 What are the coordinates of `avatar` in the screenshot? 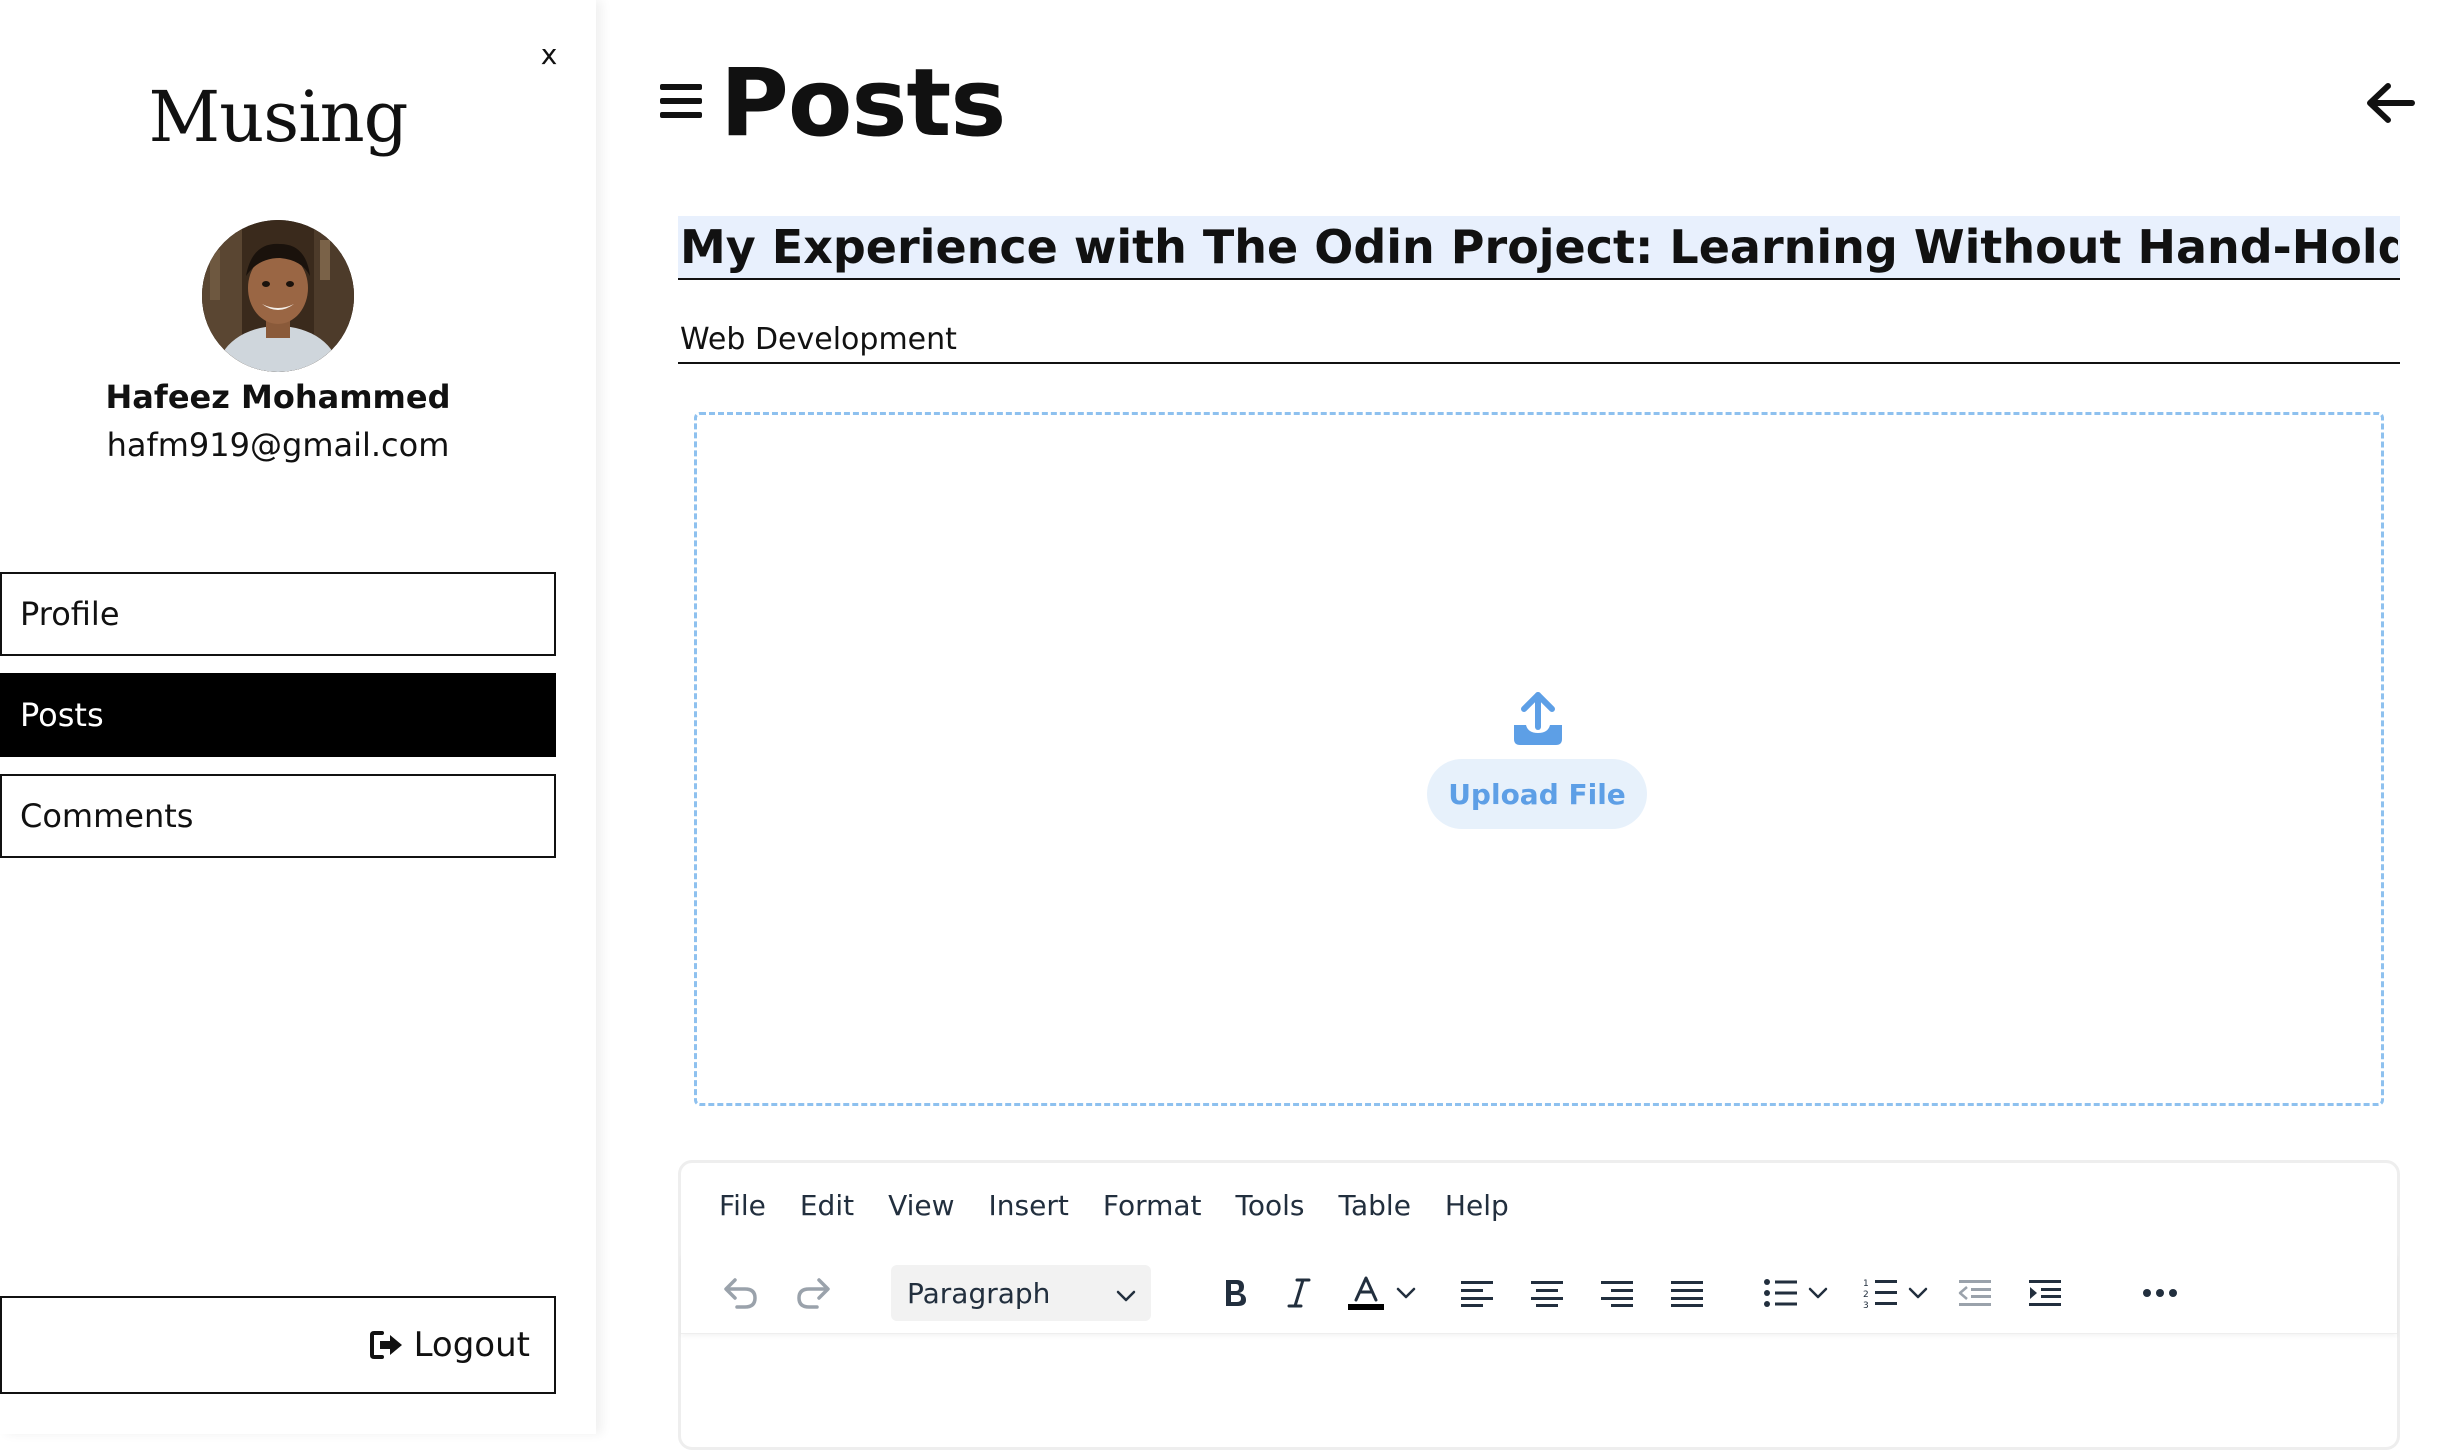 It's located at (278, 296).